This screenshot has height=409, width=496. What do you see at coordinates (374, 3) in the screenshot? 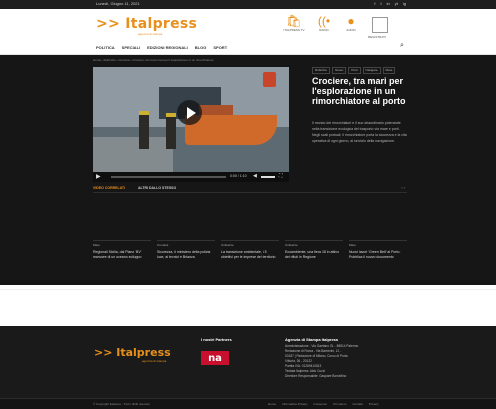
I see `facebook-icon: f` at bounding box center [374, 3].